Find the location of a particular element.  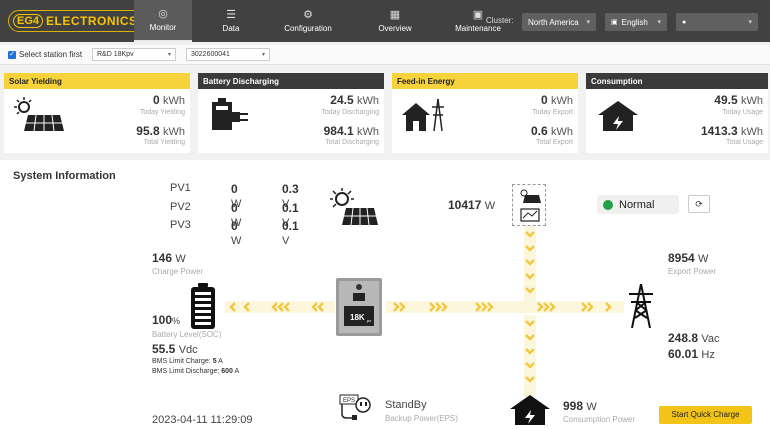

refresh-icon: ⟳ is located at coordinates (699, 204).